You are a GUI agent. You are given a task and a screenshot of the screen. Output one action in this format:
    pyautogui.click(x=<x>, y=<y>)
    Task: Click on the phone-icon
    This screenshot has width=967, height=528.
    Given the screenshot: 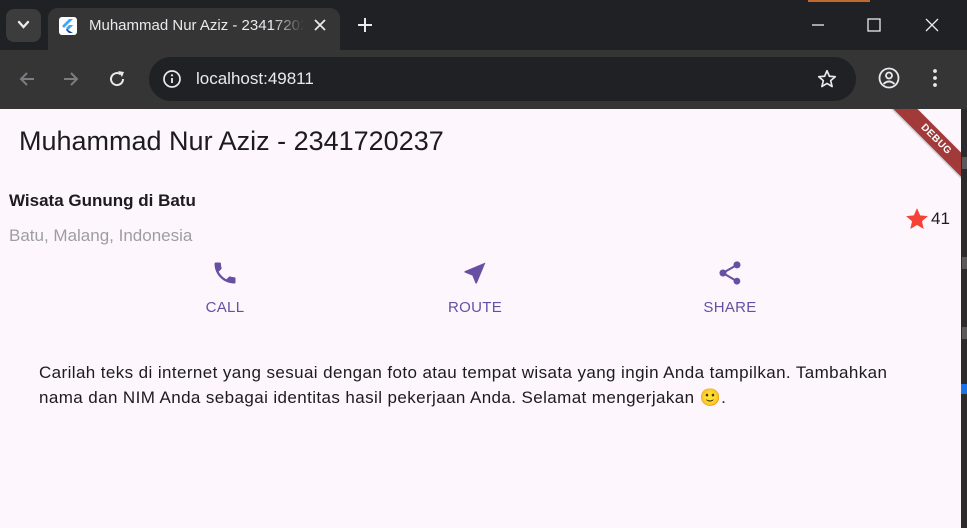 What is the action you would take?
    pyautogui.click(x=225, y=273)
    